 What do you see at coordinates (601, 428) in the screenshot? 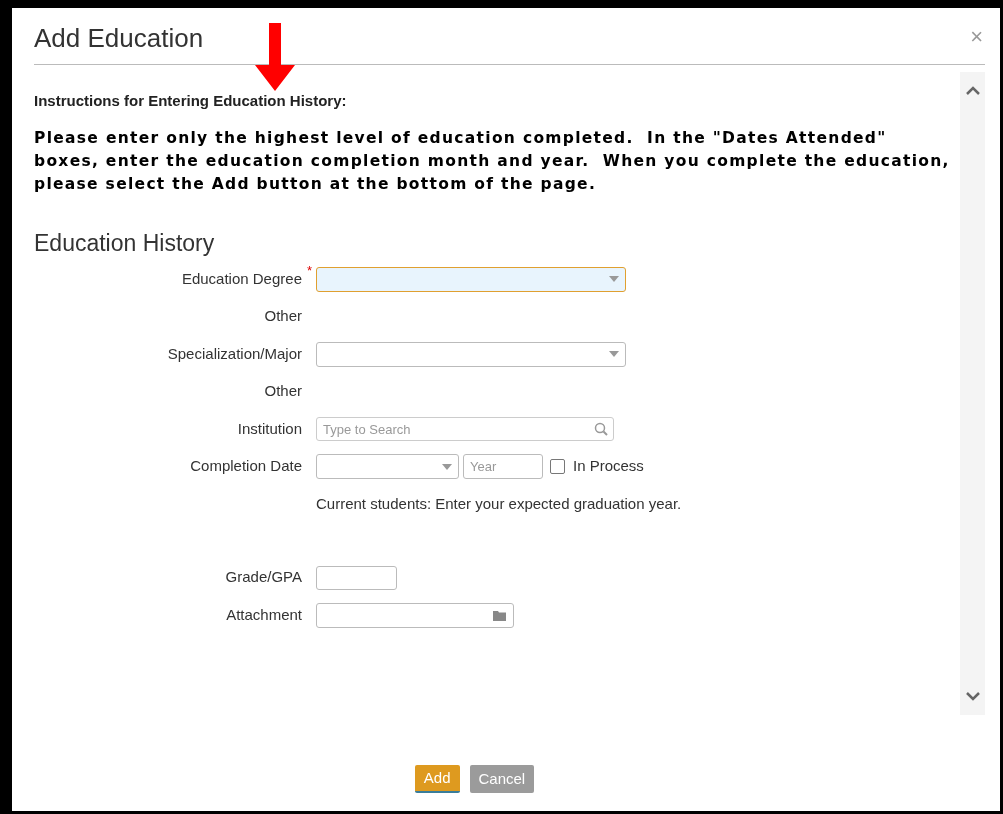
I see `search-icon` at bounding box center [601, 428].